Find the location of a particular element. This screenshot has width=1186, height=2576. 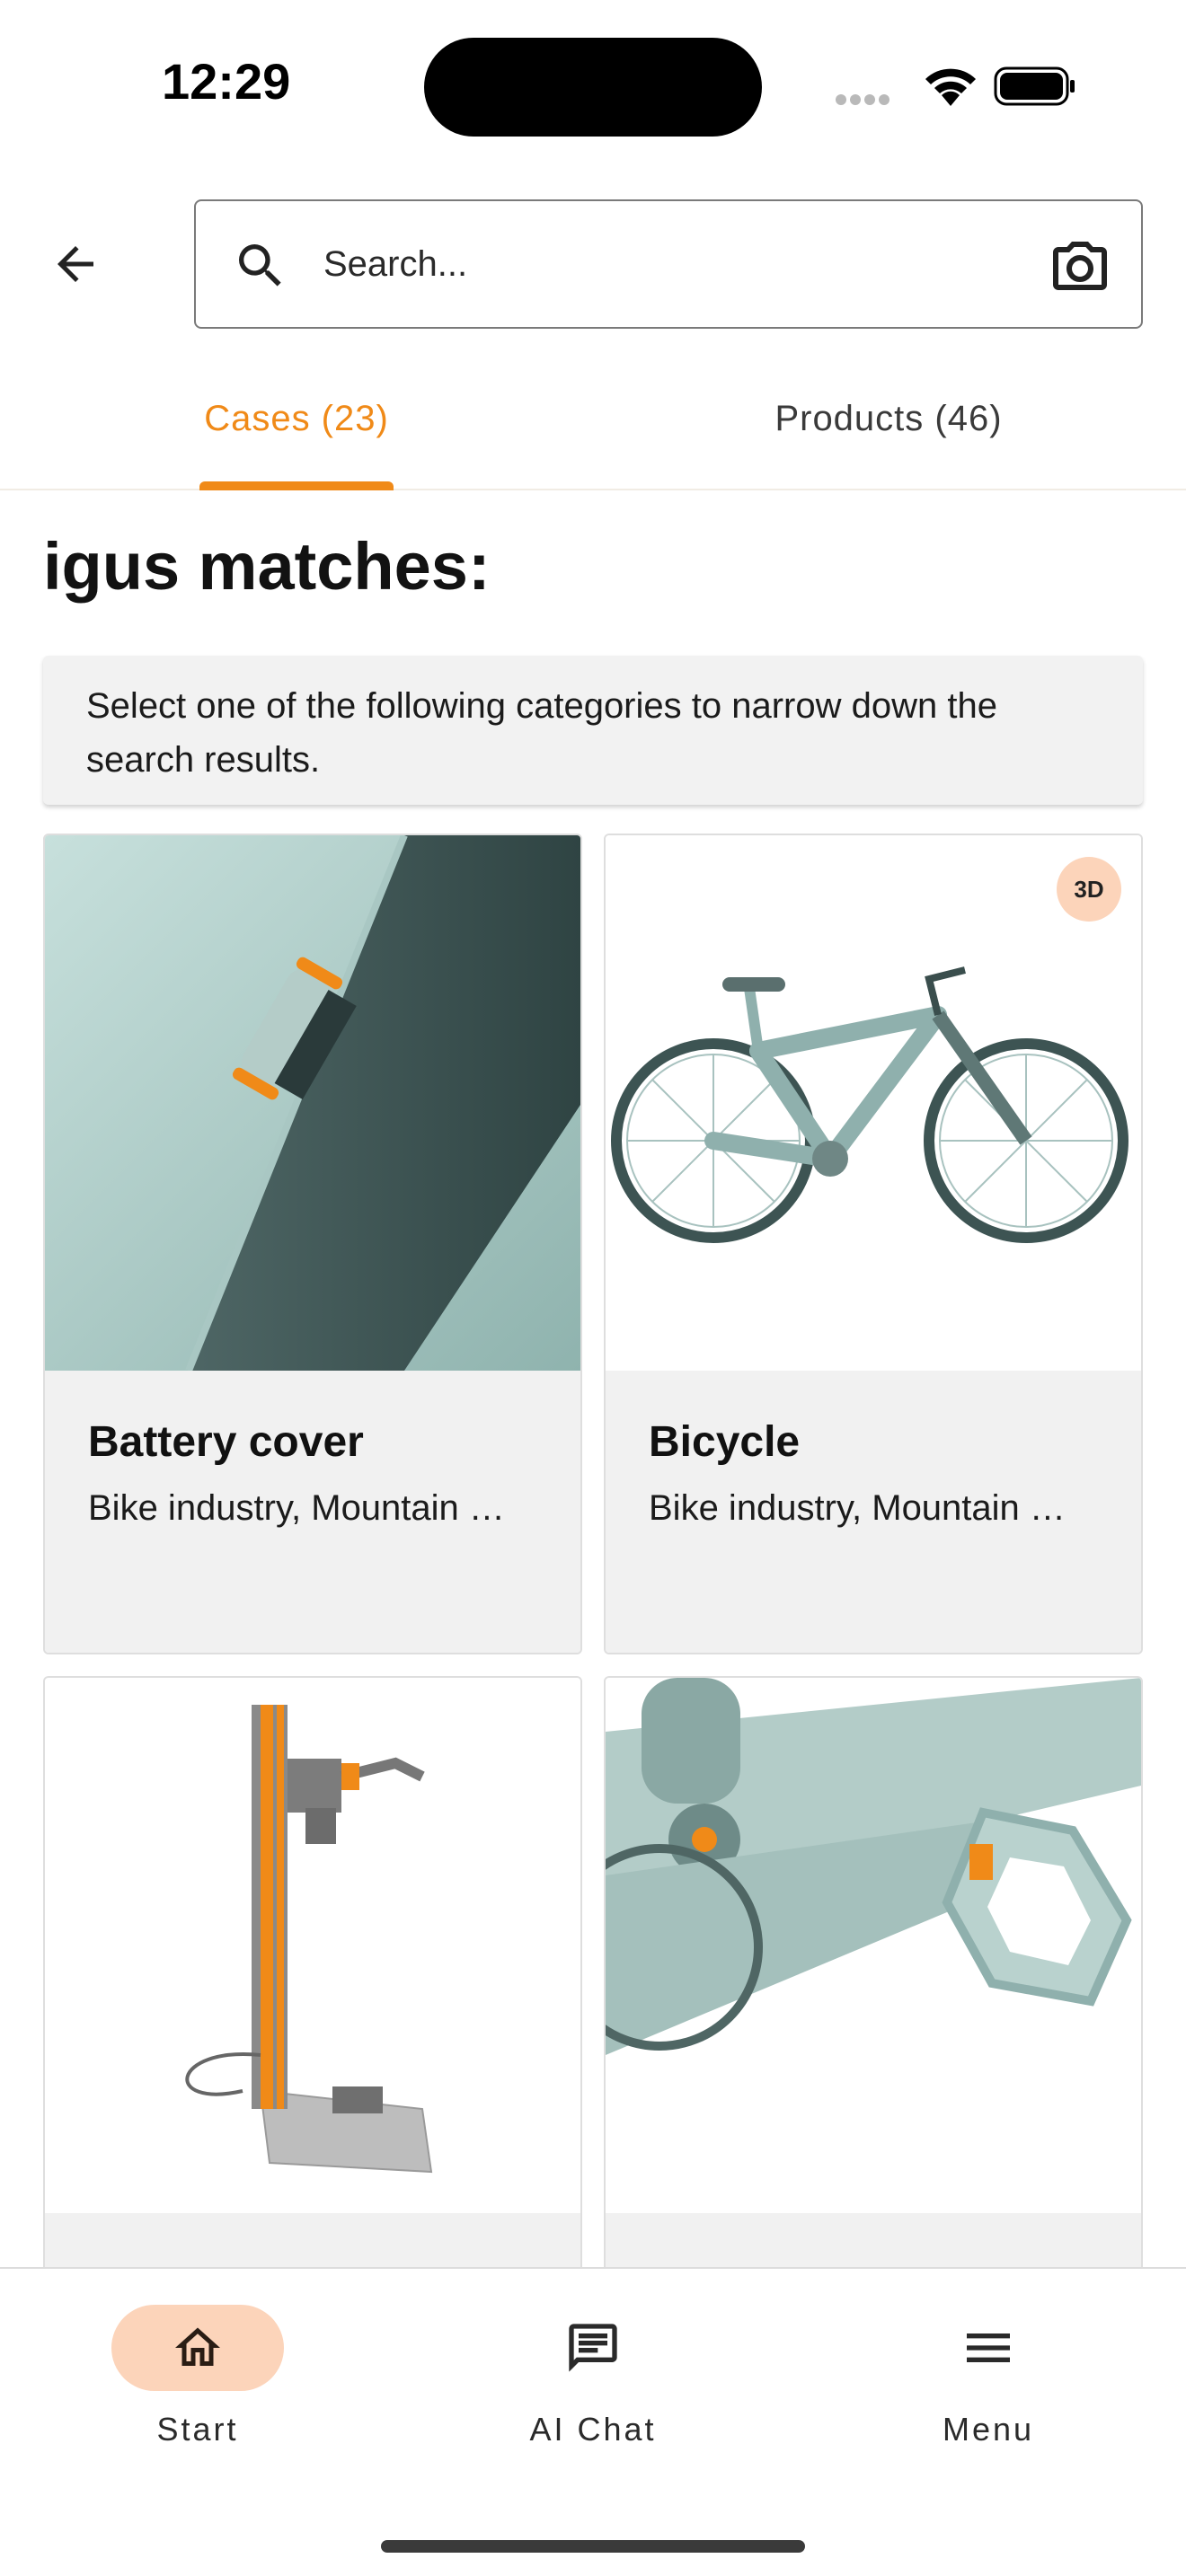

status-icons is located at coordinates (957, 86).